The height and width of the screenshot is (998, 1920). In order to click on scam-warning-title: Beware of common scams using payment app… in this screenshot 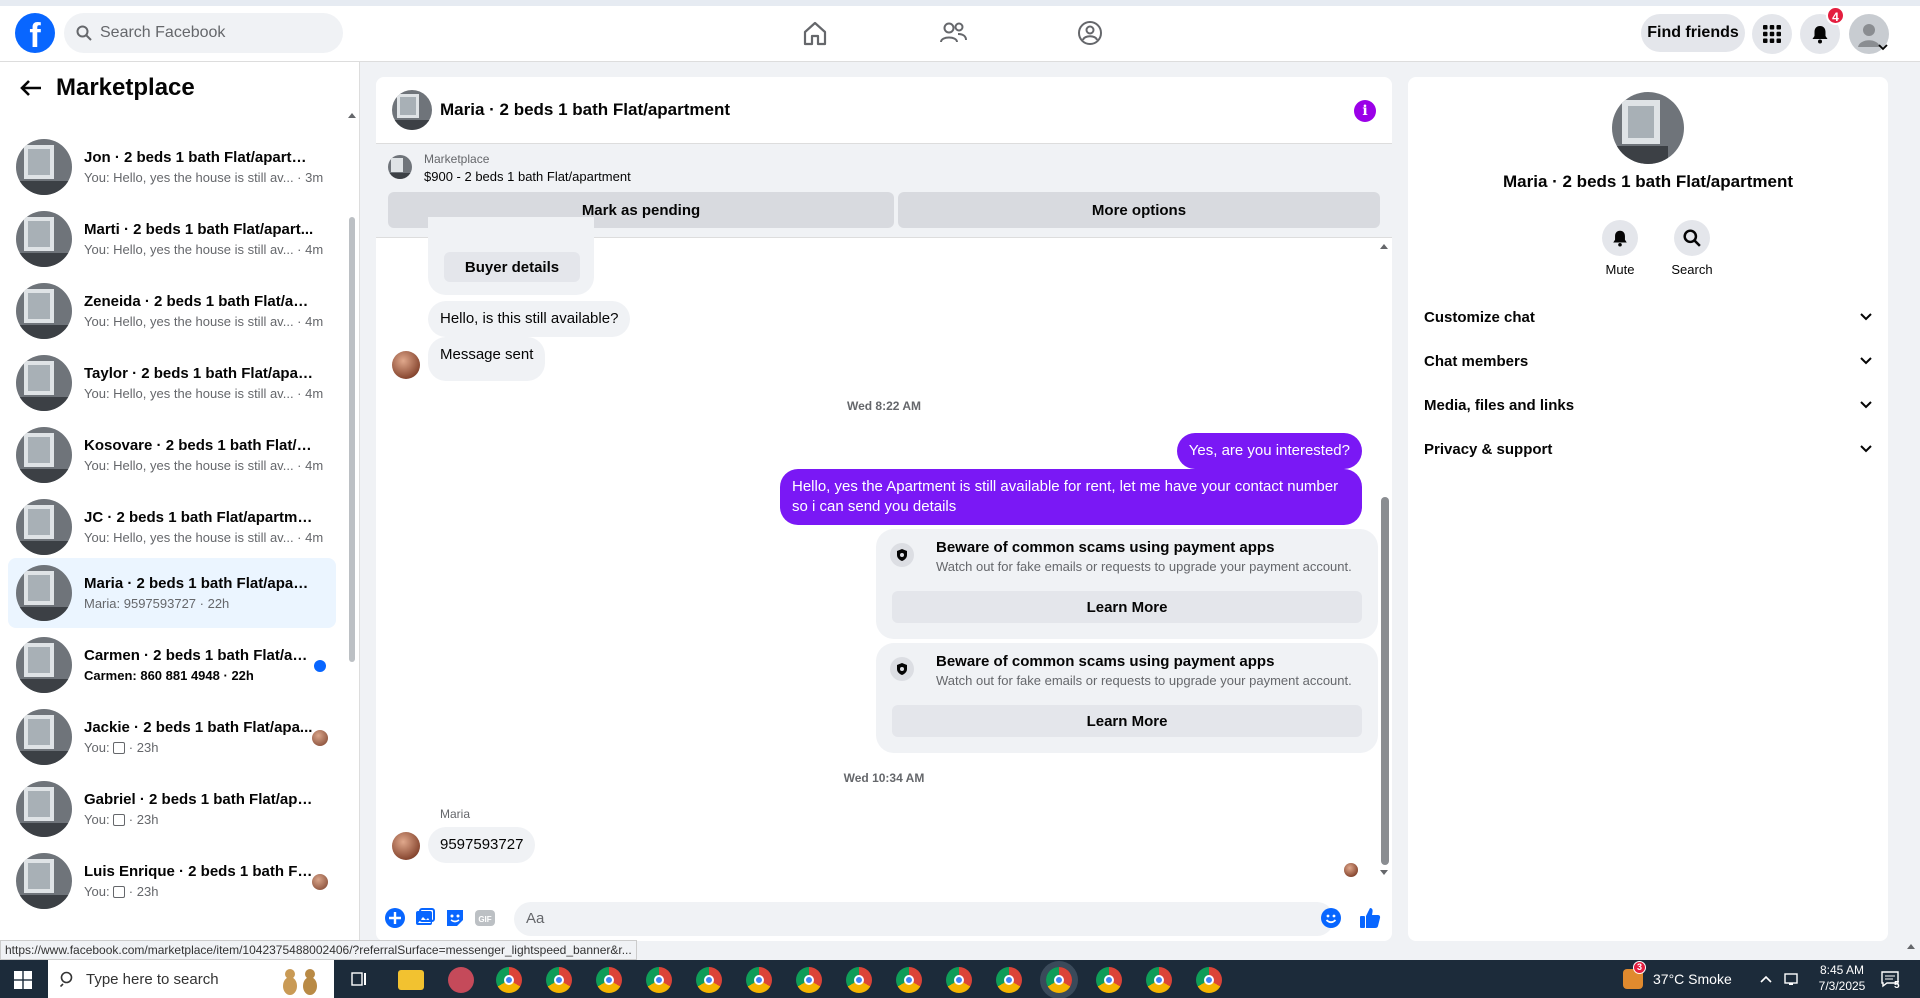, I will do `click(1105, 661)`.